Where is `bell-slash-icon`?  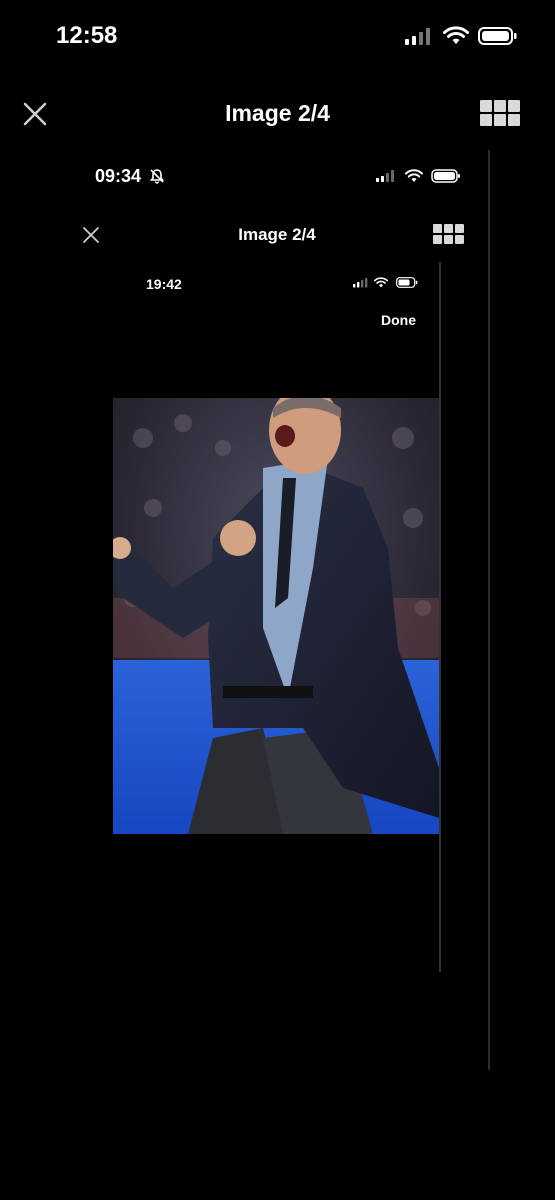 bell-slash-icon is located at coordinates (157, 176).